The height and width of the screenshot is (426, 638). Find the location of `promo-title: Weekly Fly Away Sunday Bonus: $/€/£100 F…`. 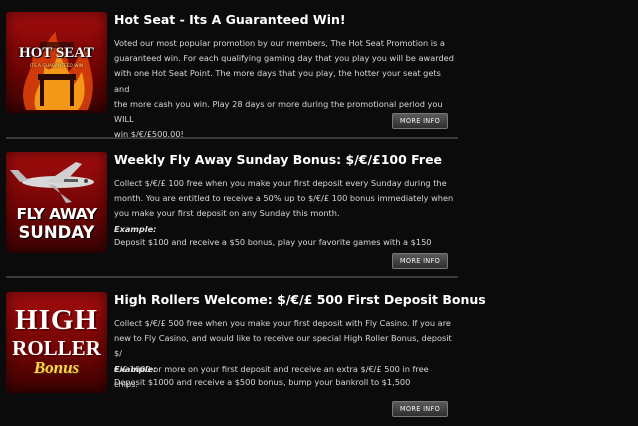

promo-title: Weekly Fly Away Sunday Bonus: $/€/£100 F… is located at coordinates (278, 159).